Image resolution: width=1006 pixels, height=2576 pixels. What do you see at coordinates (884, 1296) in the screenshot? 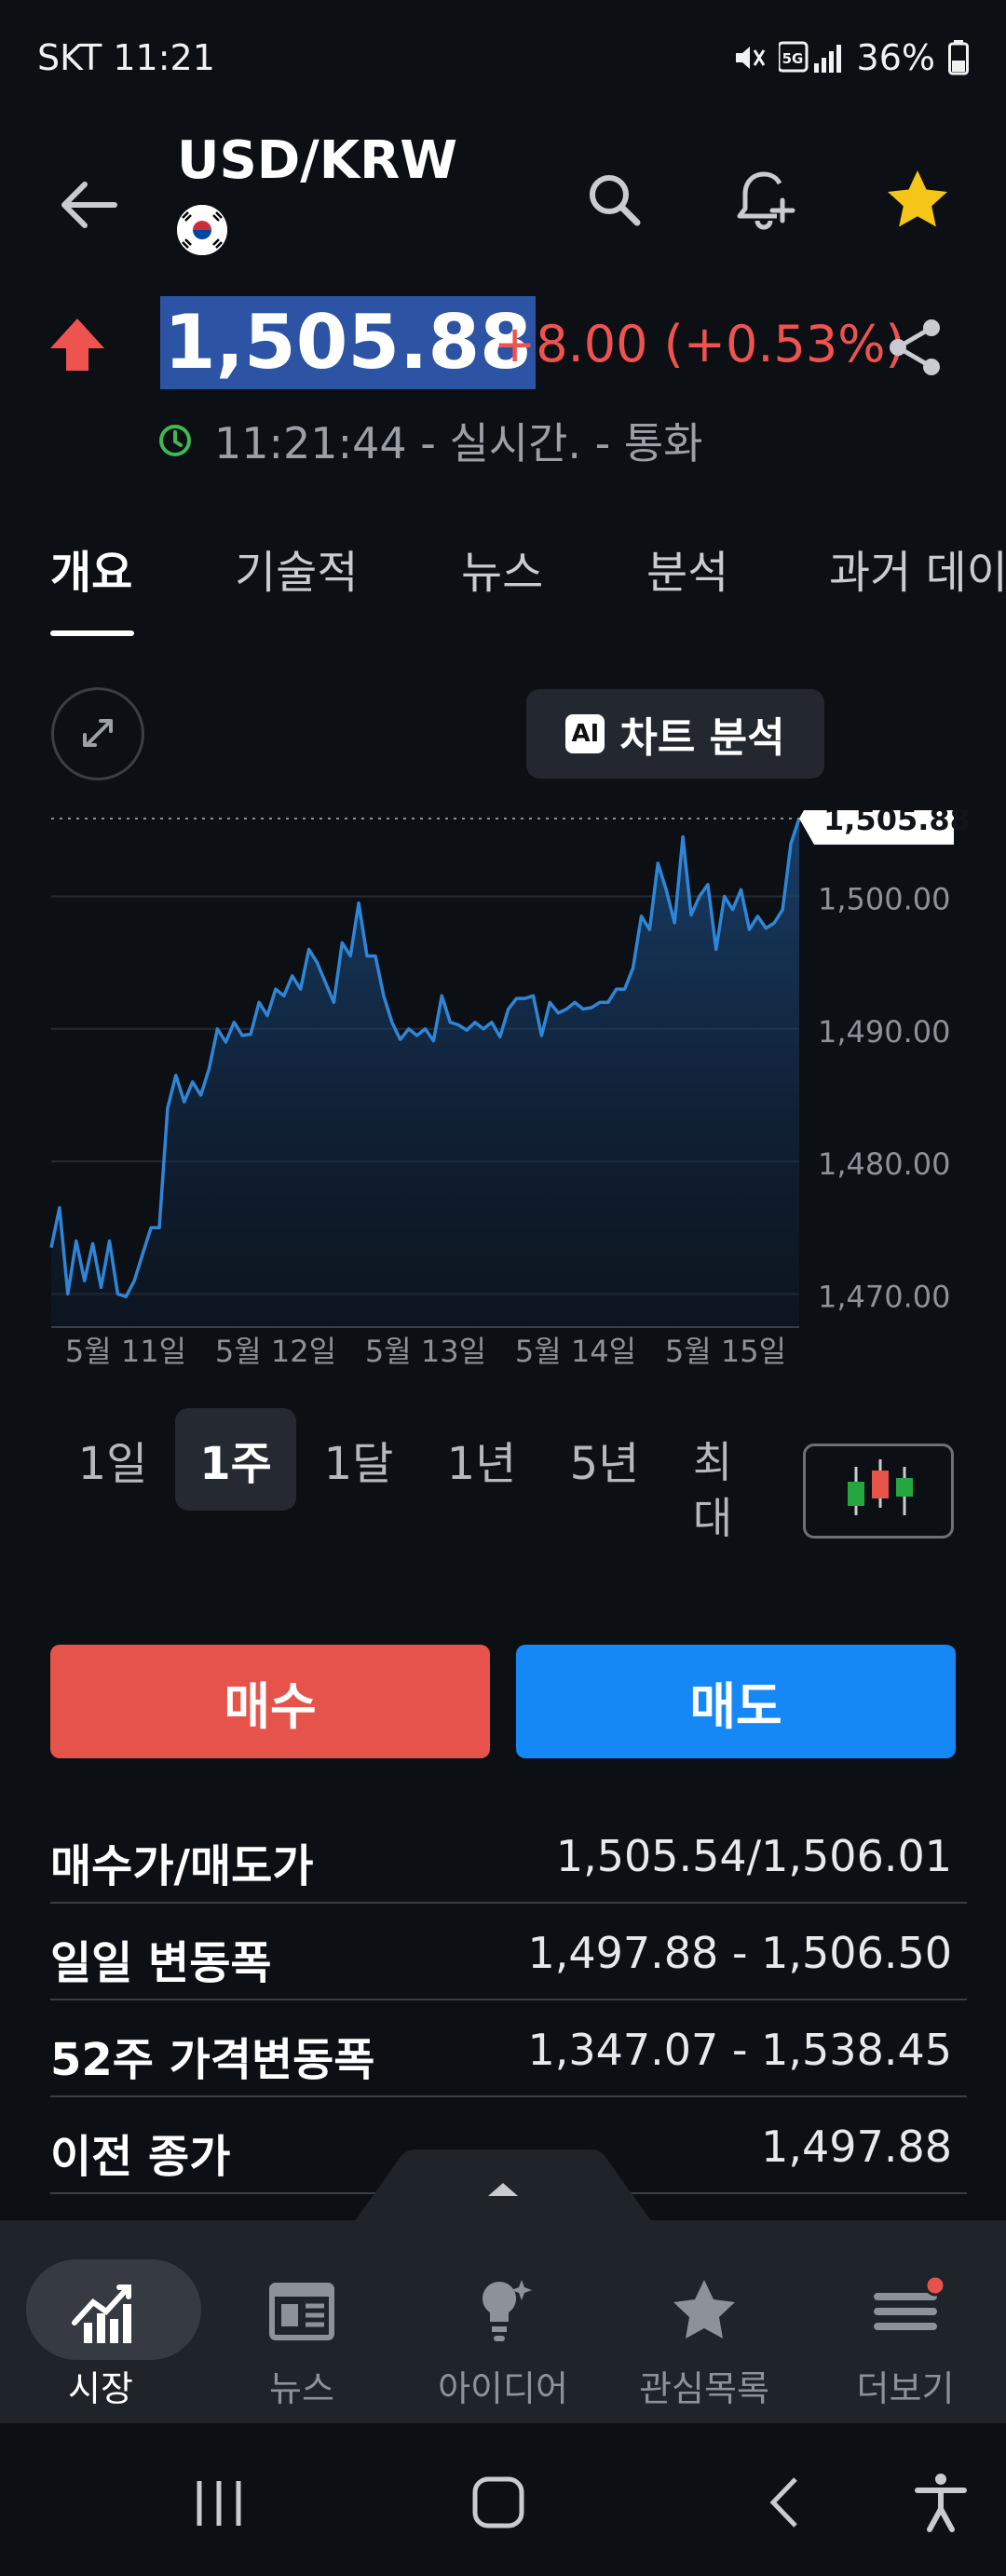
I see `y-tick-label: 1,470.00` at bounding box center [884, 1296].